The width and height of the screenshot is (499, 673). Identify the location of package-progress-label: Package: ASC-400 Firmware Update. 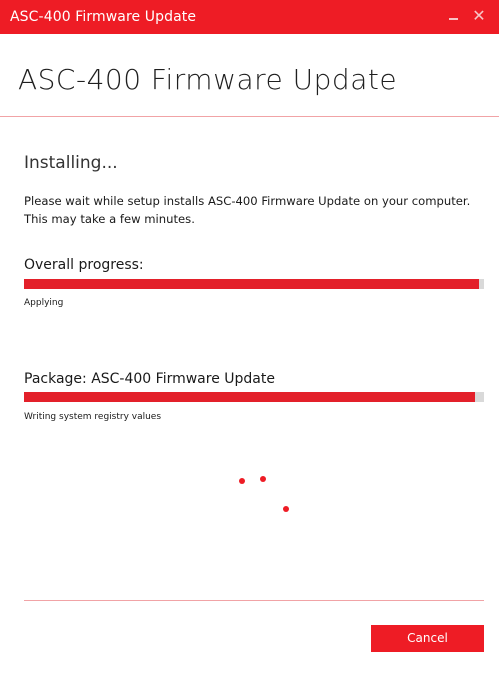
(149, 379).